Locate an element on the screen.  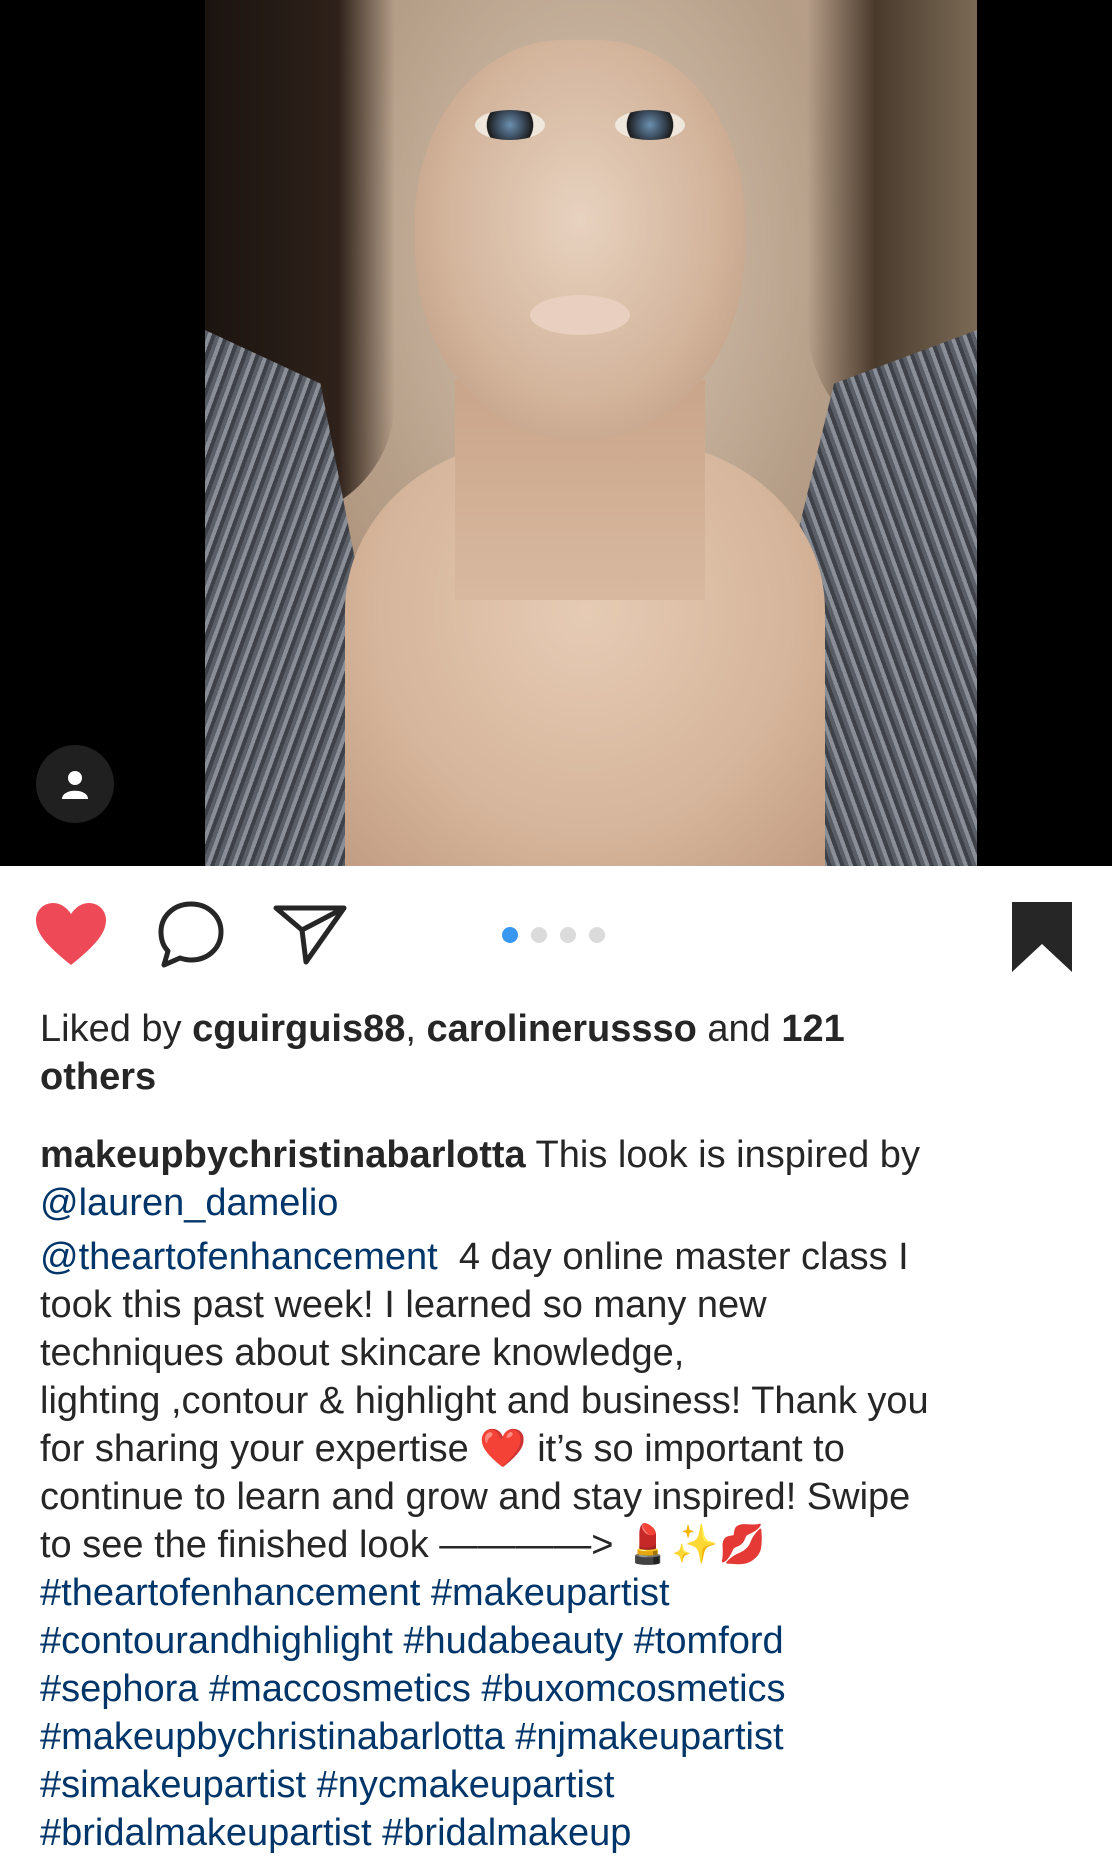
carousel-indicator is located at coordinates (553, 935).